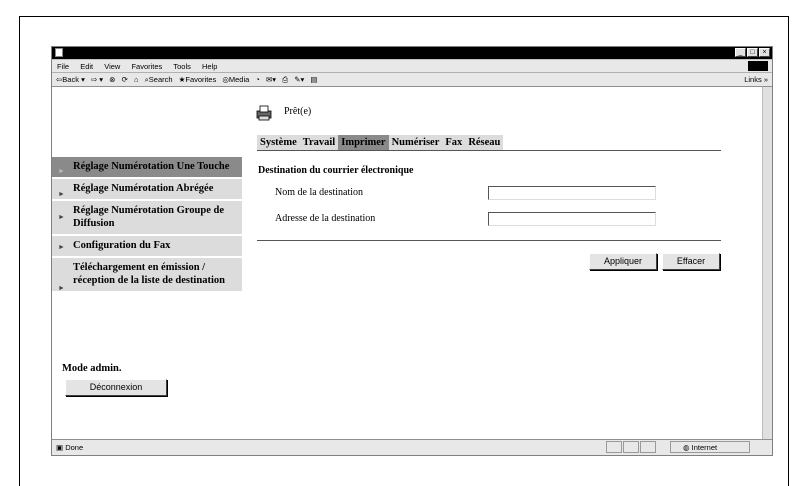  Describe the element at coordinates (412, 66) in the screenshot. I see `menu-bar: File Edit View Favorites Tools Help` at that location.